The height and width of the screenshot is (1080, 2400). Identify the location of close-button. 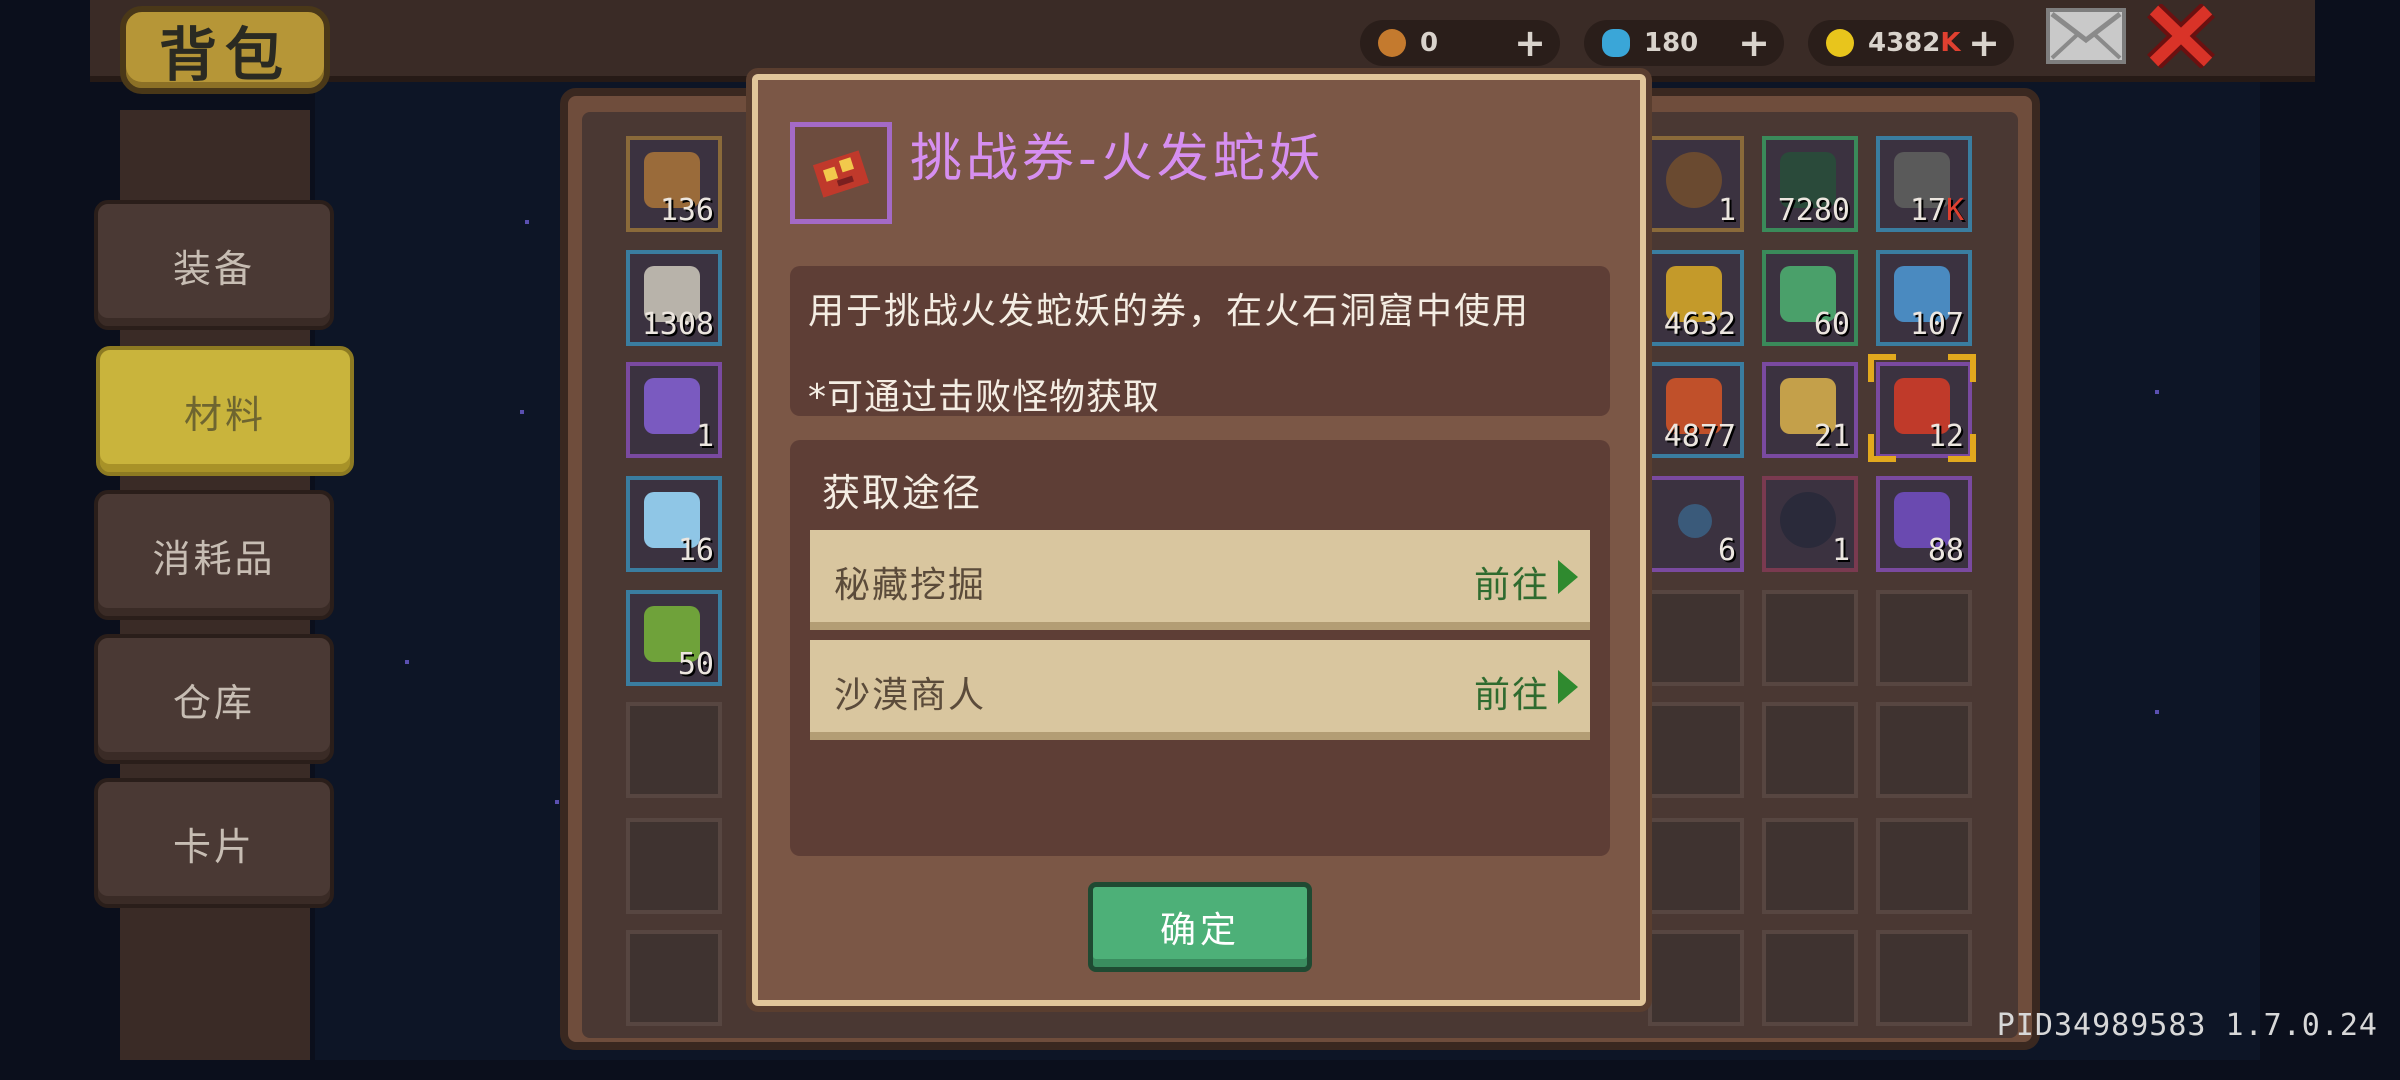
(2181, 36).